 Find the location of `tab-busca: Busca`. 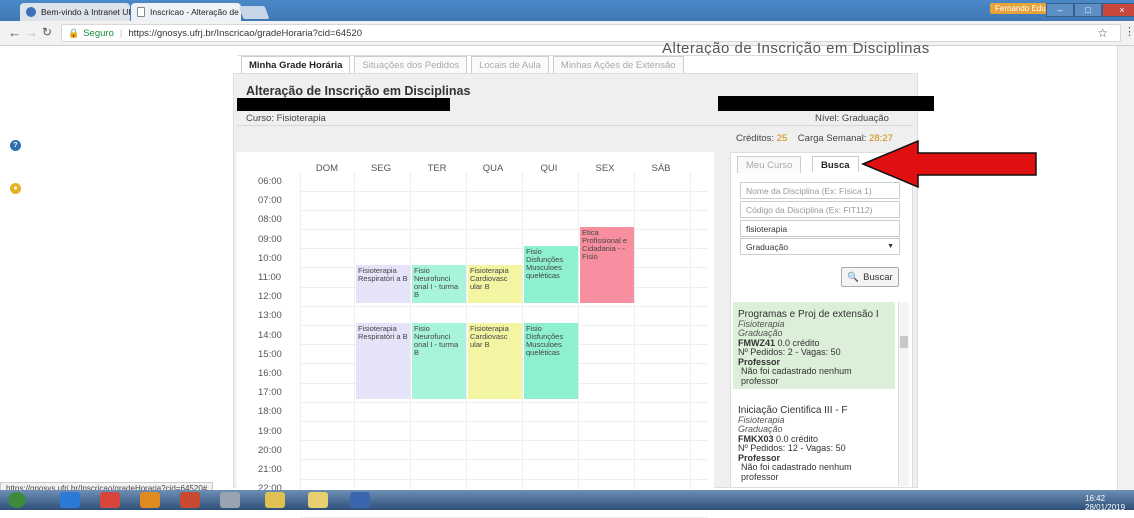

tab-busca: Busca is located at coordinates (835, 164).